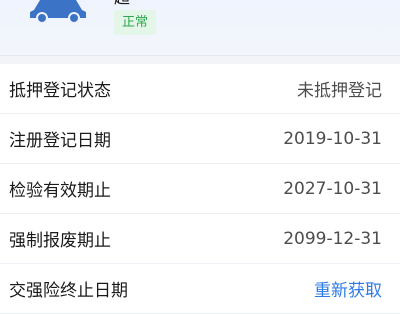 The width and height of the screenshot is (400, 314). Describe the element at coordinates (122, 3) in the screenshot. I see `plate-number: 超` at that location.